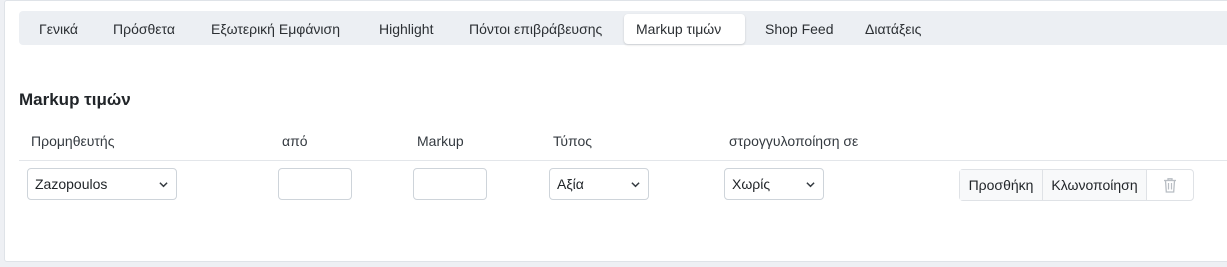 This screenshot has width=1227, height=267. Describe the element at coordinates (799, 29) in the screenshot. I see `tab-shop-feed: Shop Feed` at that location.